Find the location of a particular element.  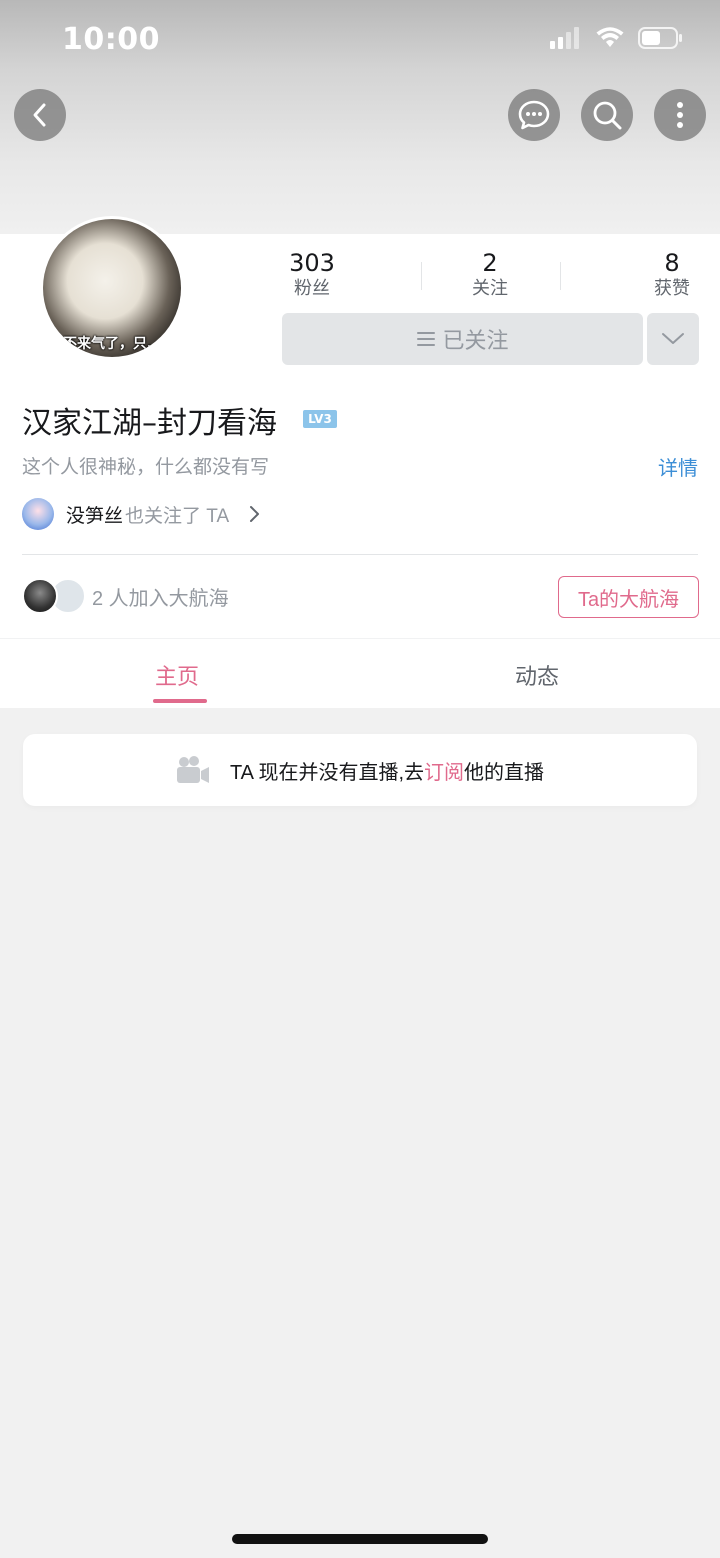

guard-row: 2 人加入大航海 is located at coordinates (125, 596).